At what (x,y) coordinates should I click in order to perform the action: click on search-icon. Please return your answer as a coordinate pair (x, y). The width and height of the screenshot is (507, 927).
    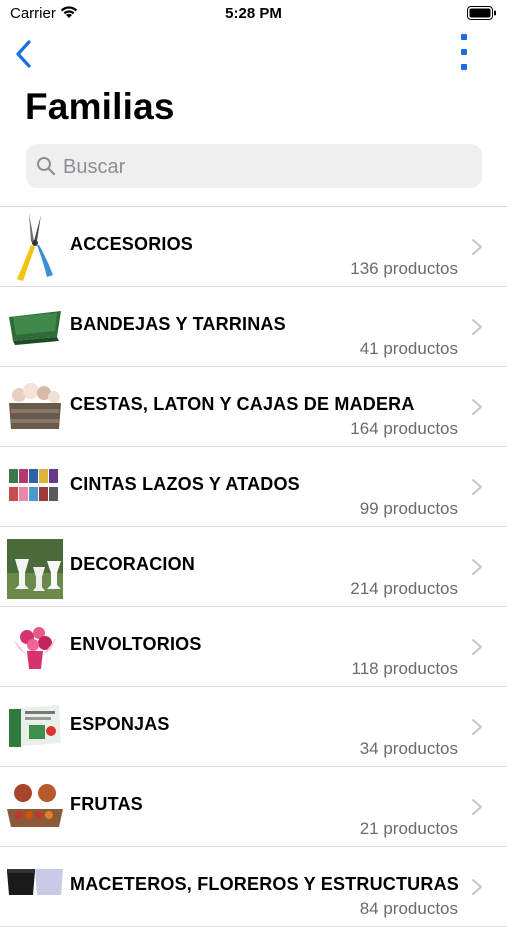
    Looking at the image, I should click on (46, 168).